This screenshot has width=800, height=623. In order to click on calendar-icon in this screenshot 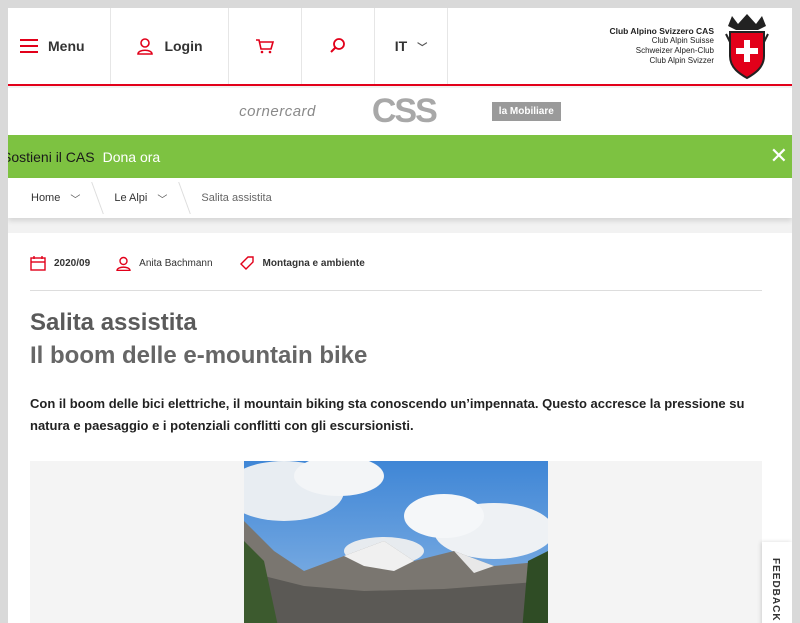, I will do `click(38, 263)`.